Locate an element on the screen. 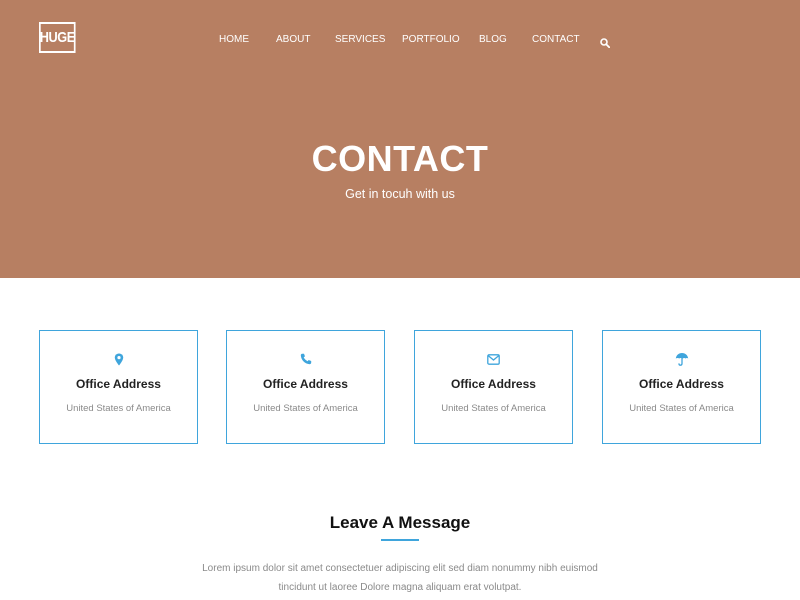 The image size is (800, 600). nav-item-portfolio: PORTFOLIO is located at coordinates (431, 39).